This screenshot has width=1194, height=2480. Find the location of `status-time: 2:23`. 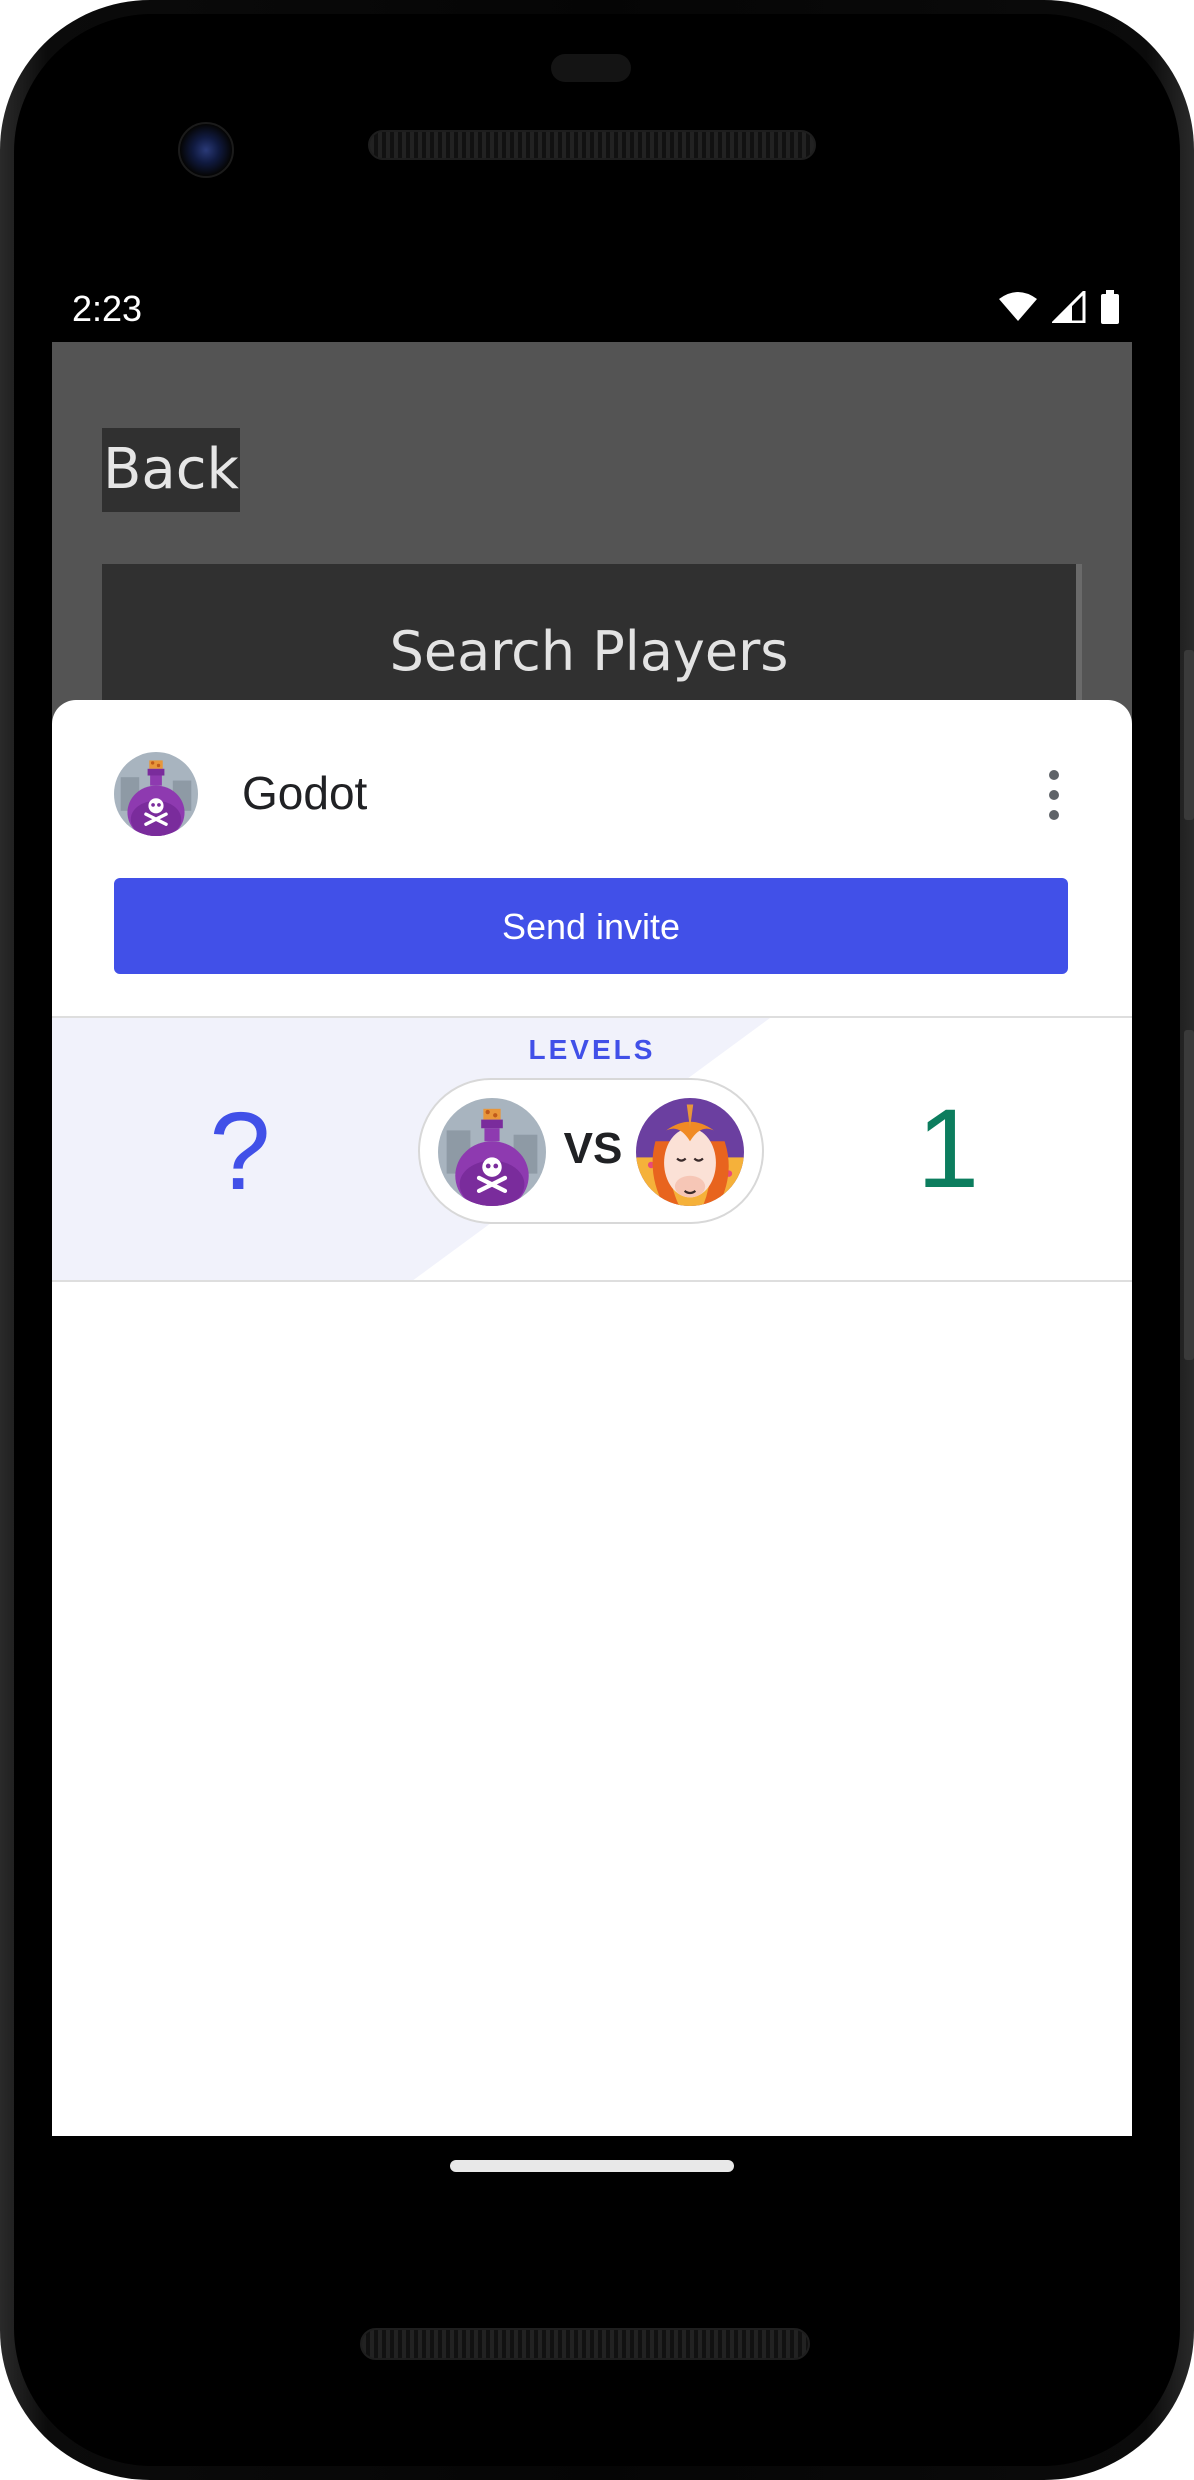

status-time: 2:23 is located at coordinates (107, 308).